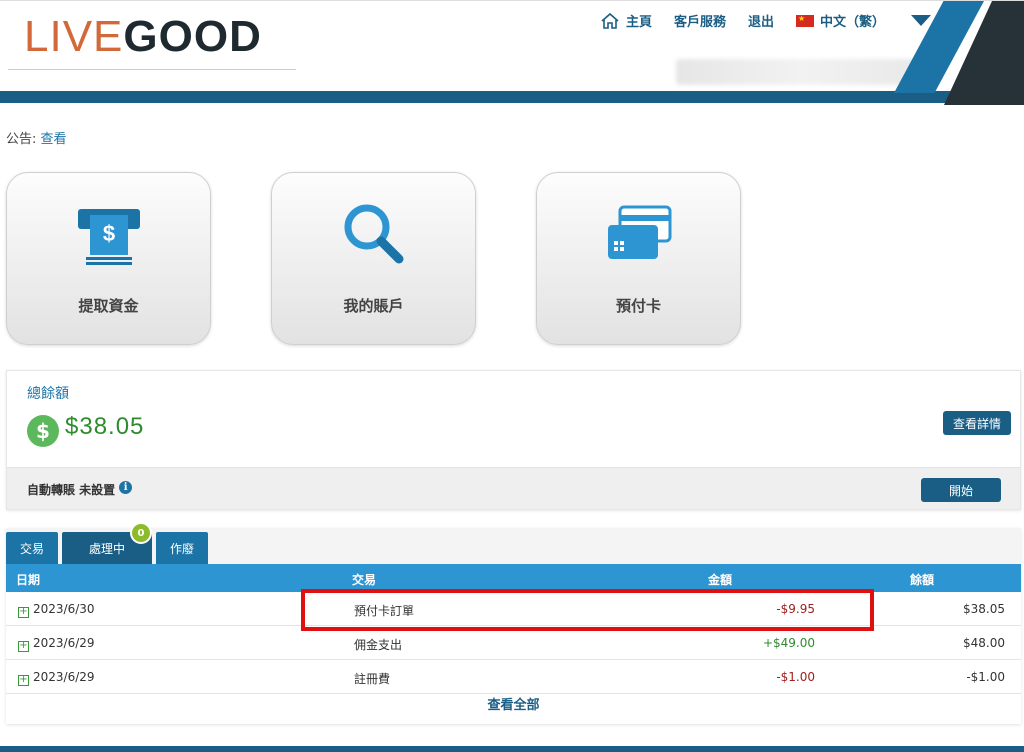 The image size is (1024, 752). What do you see at coordinates (513, 703) in the screenshot?
I see `view-all-link: 查看全部` at bounding box center [513, 703].